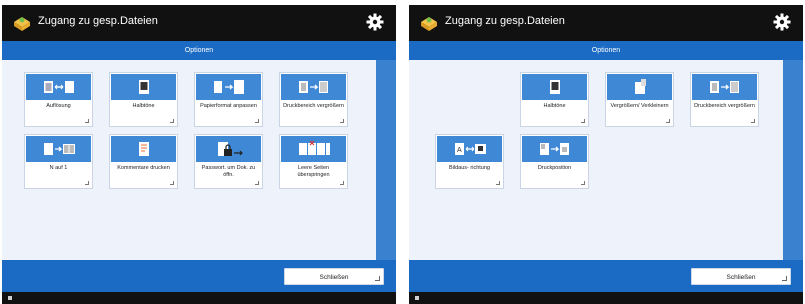  I want to click on print-comments-icon, so click(143, 149).